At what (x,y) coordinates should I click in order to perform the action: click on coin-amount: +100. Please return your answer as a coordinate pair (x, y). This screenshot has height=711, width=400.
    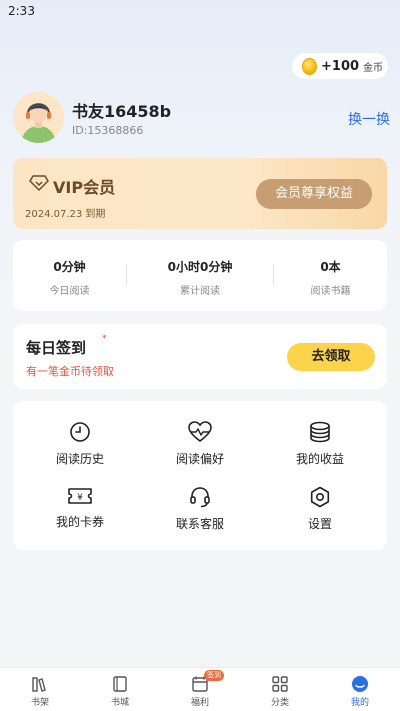
    Looking at the image, I should click on (340, 66).